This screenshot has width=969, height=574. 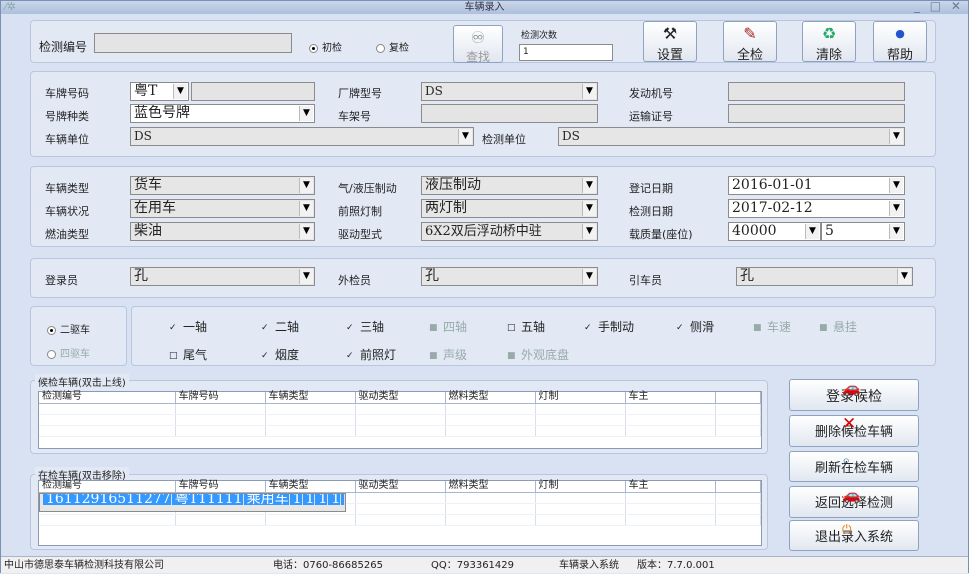 I want to click on checkbox-item: ✓ 三轴, so click(x=365, y=326).